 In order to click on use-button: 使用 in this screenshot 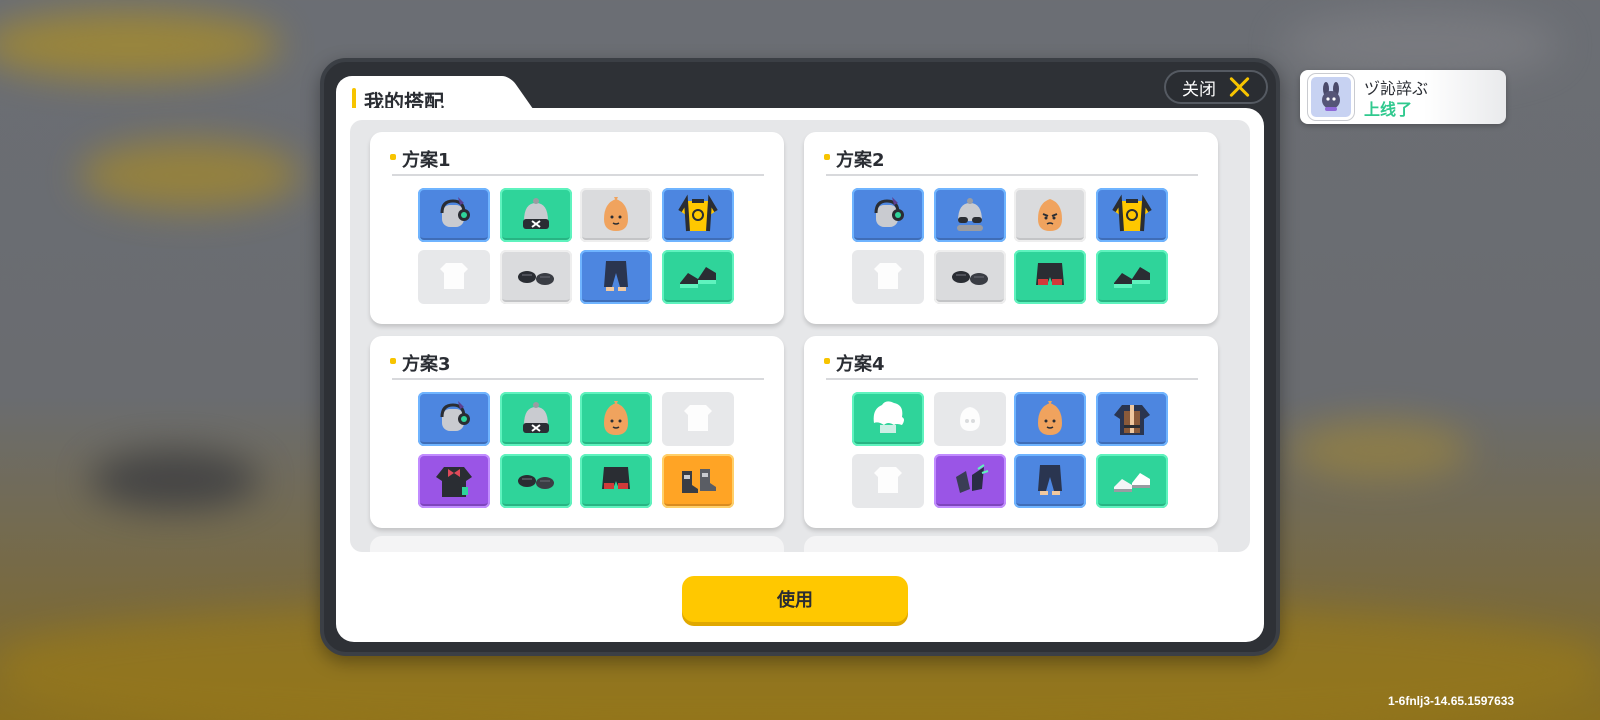, I will do `click(795, 599)`.